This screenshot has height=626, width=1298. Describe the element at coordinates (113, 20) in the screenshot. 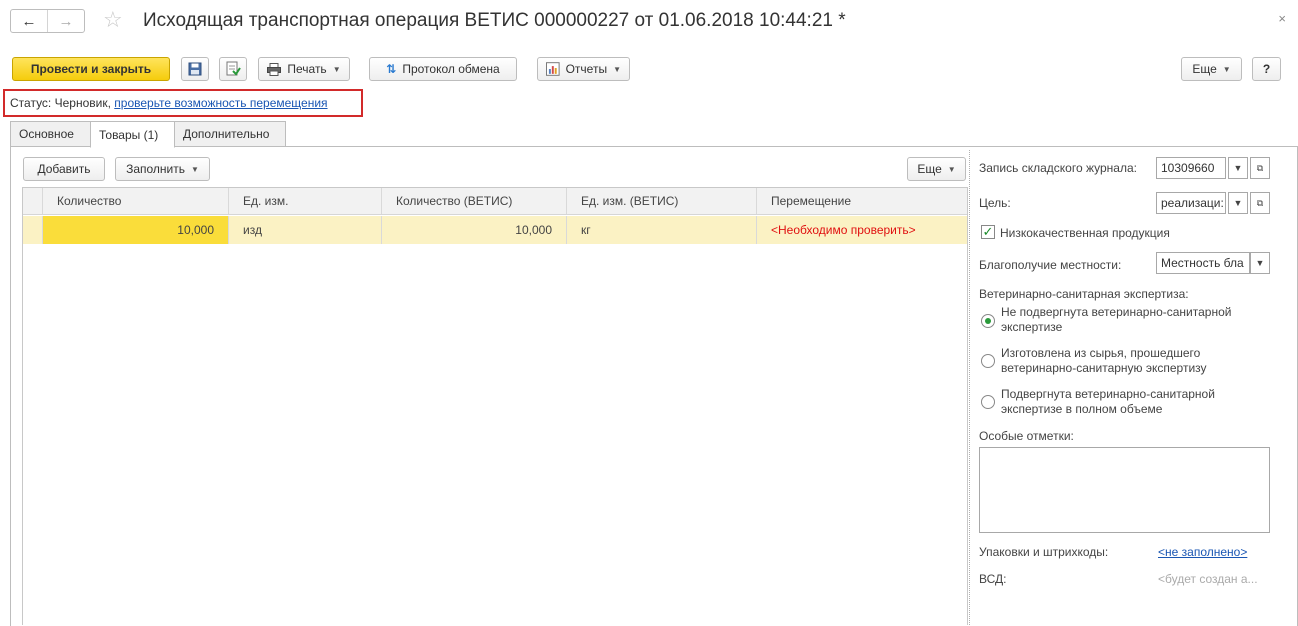

I see `favorite-star-icon: ☆` at that location.